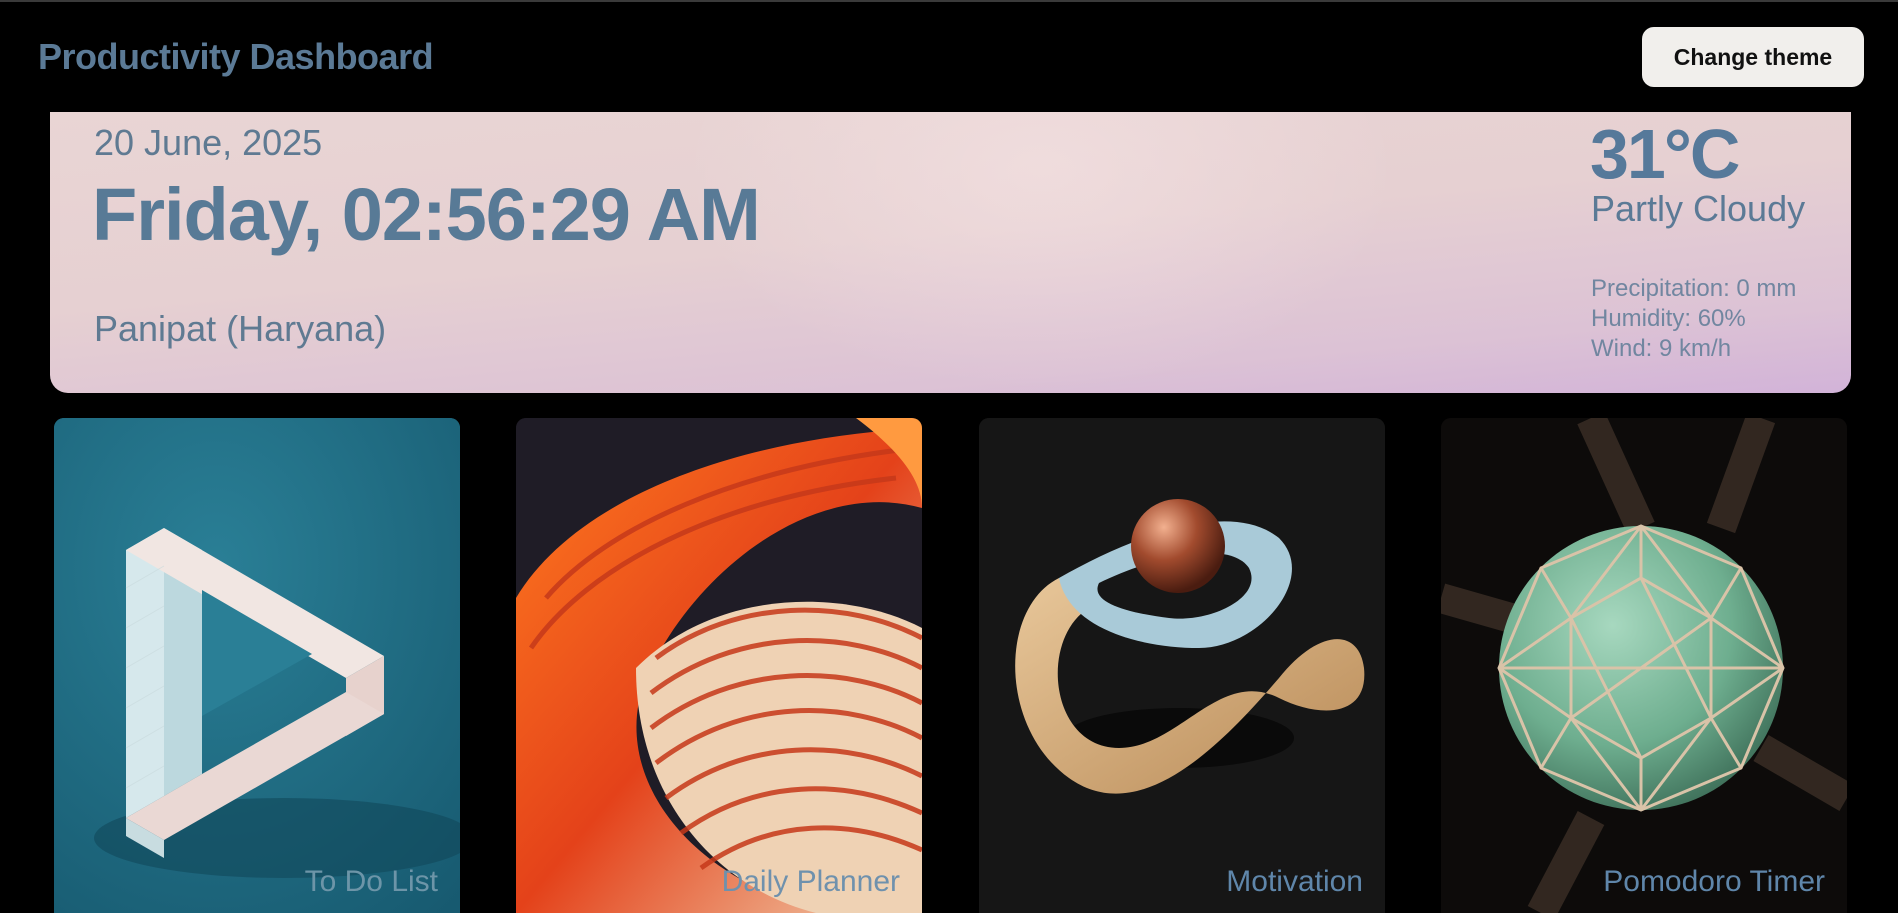  Describe the element at coordinates (1753, 57) in the screenshot. I see `change-theme-button: Change theme` at that location.